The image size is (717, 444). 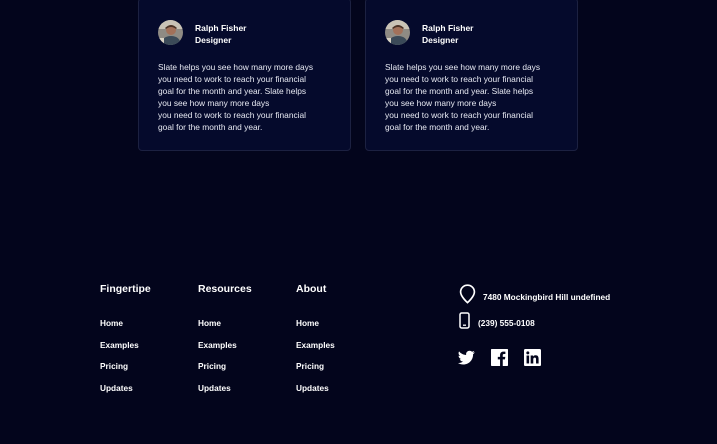 I want to click on social-links, so click(x=507, y=357).